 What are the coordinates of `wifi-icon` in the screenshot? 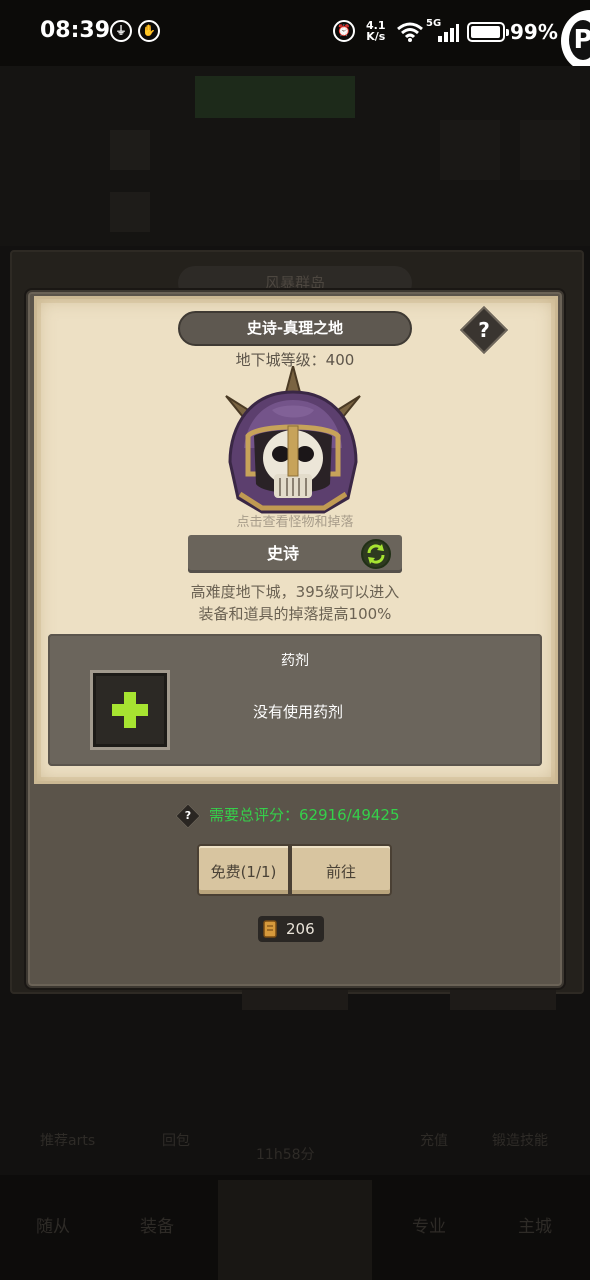 It's located at (410, 32).